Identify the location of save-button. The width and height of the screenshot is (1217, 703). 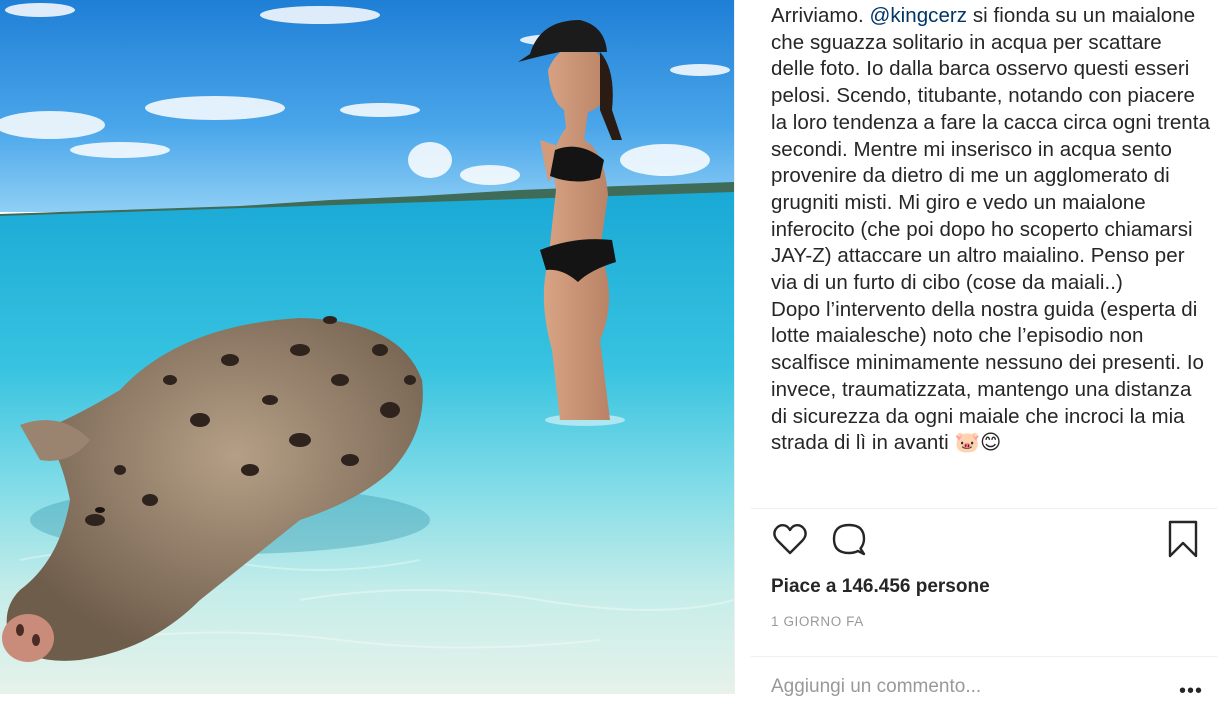
(1183, 541).